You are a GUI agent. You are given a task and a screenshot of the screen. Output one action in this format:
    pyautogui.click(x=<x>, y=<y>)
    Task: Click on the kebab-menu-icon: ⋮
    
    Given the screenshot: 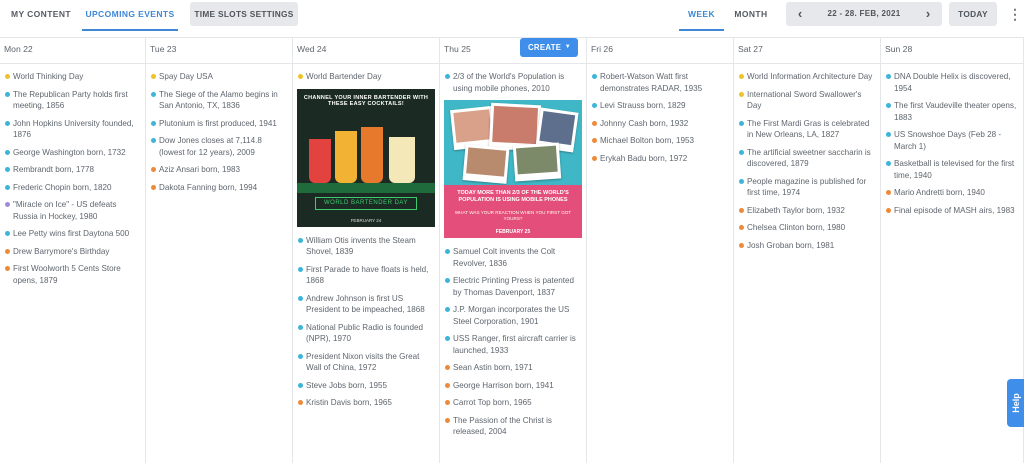 What is the action you would take?
    pyautogui.click(x=1015, y=14)
    